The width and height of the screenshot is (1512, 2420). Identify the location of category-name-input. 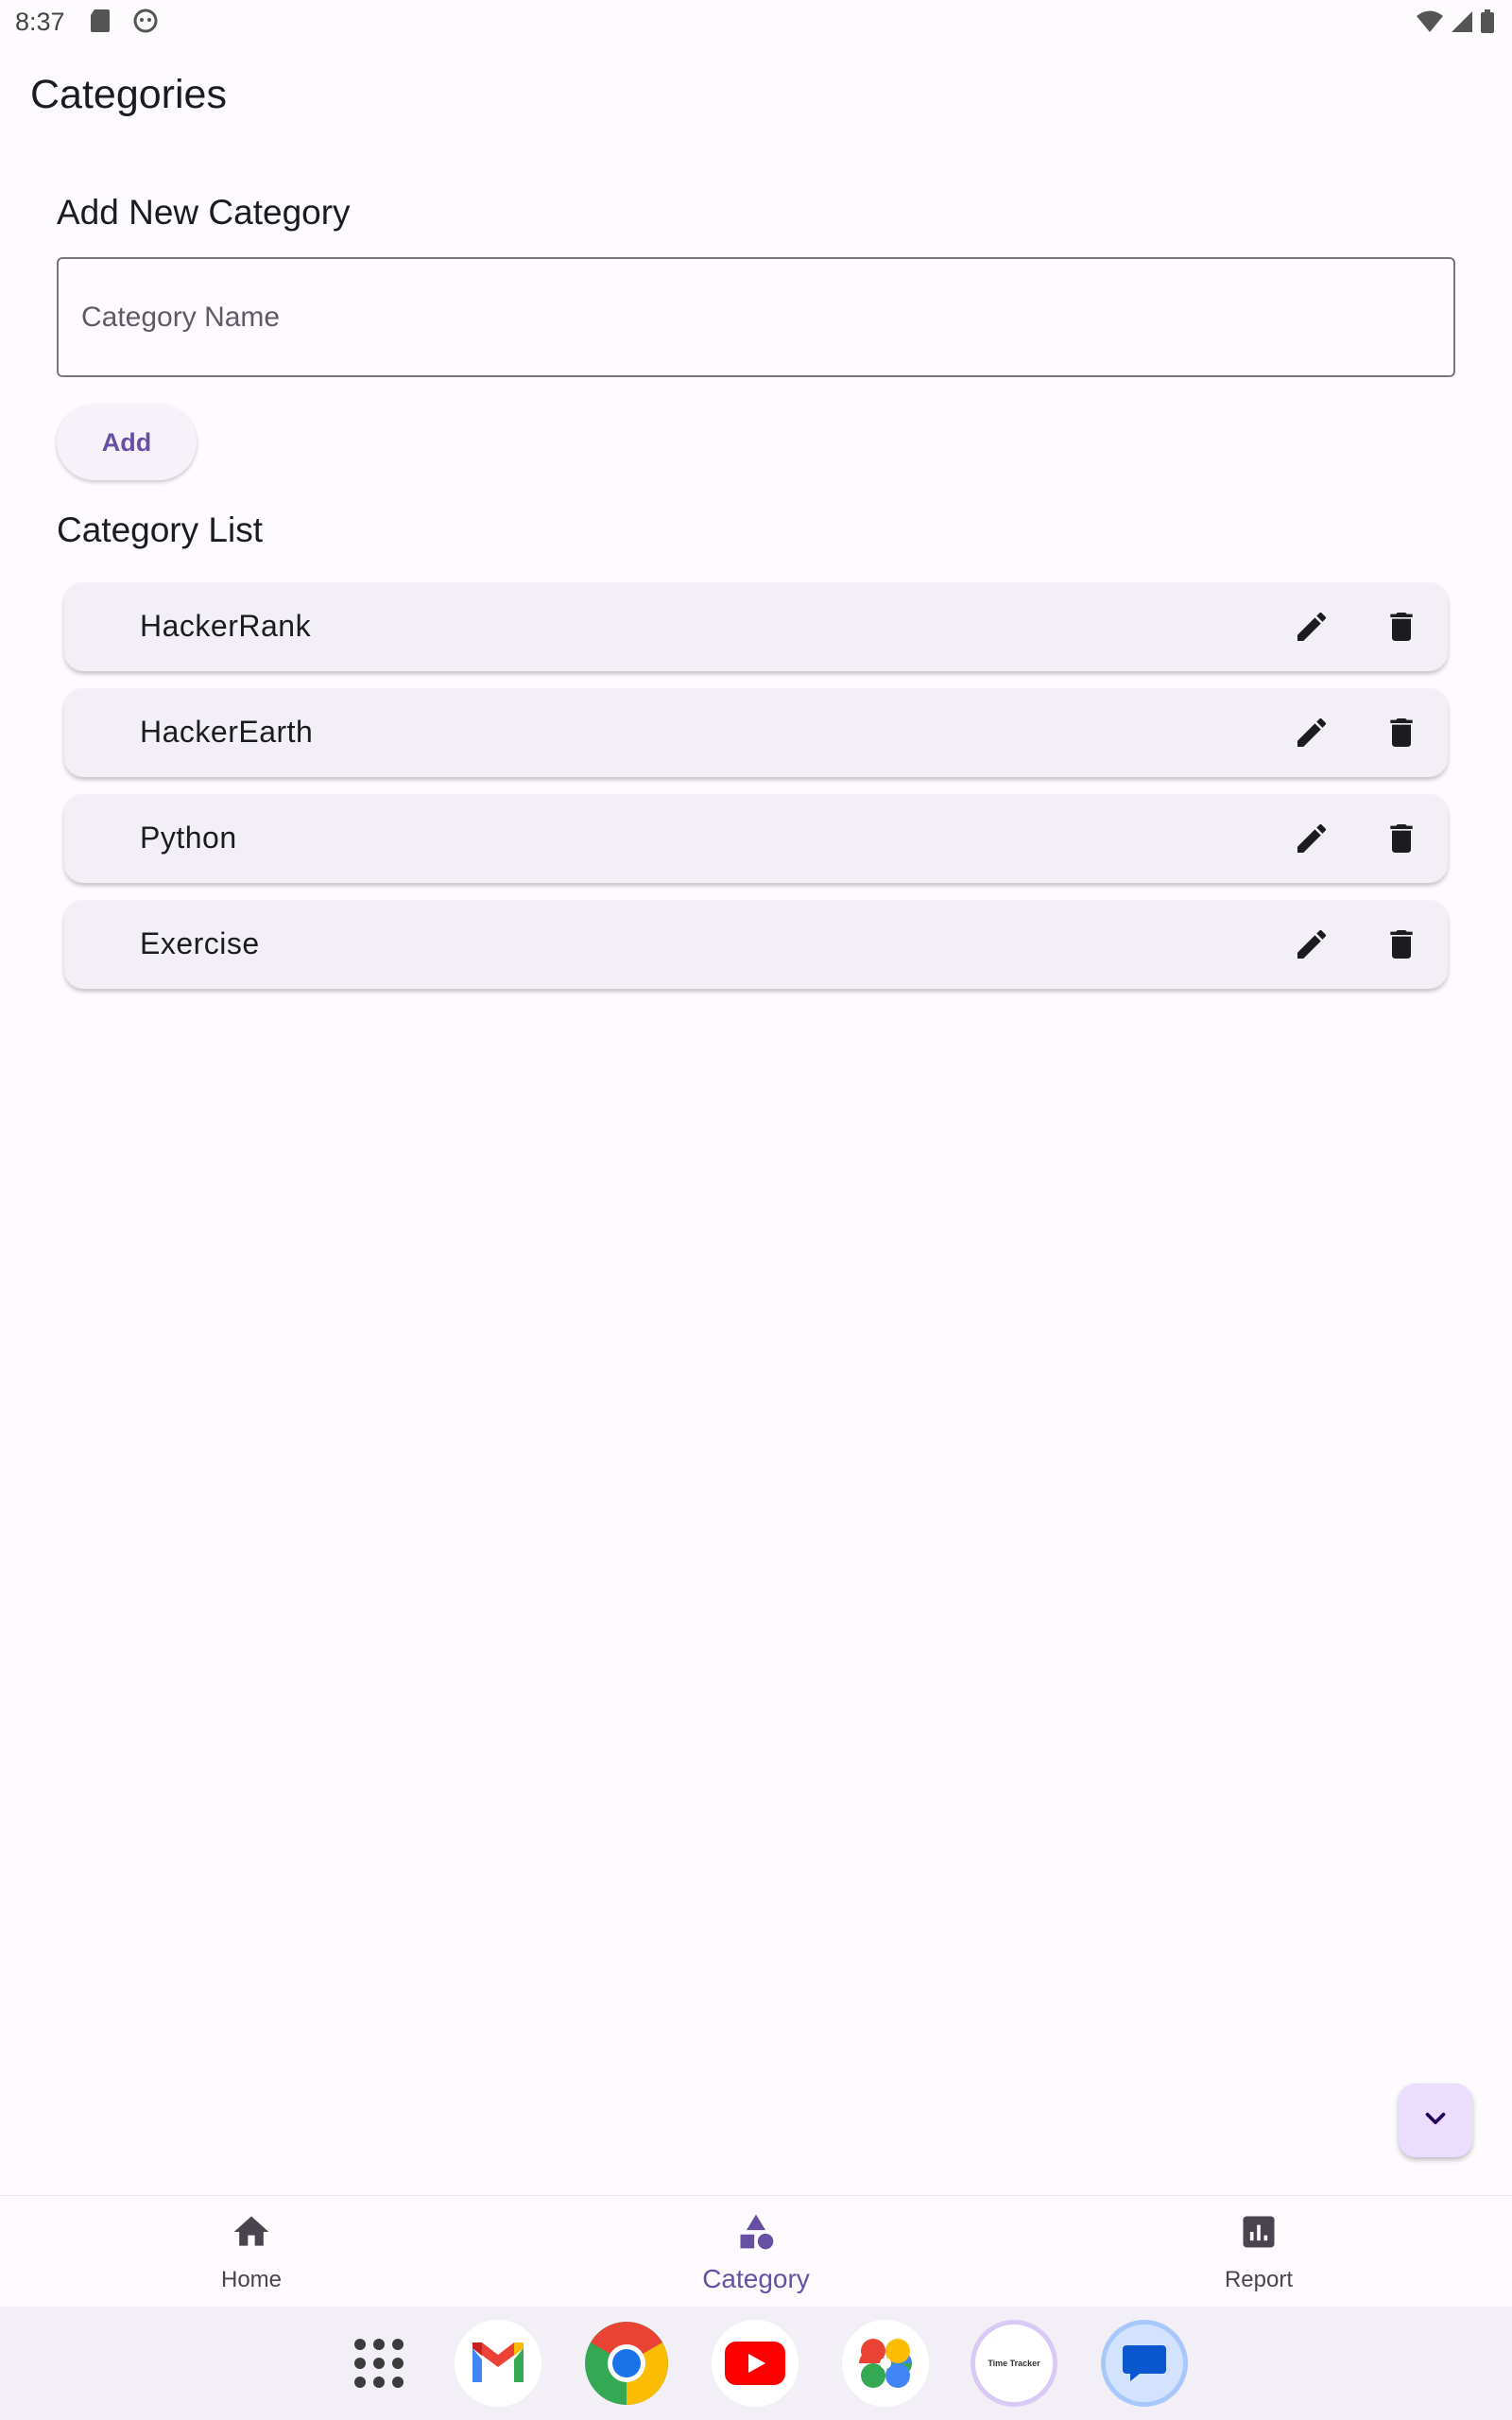
(756, 317).